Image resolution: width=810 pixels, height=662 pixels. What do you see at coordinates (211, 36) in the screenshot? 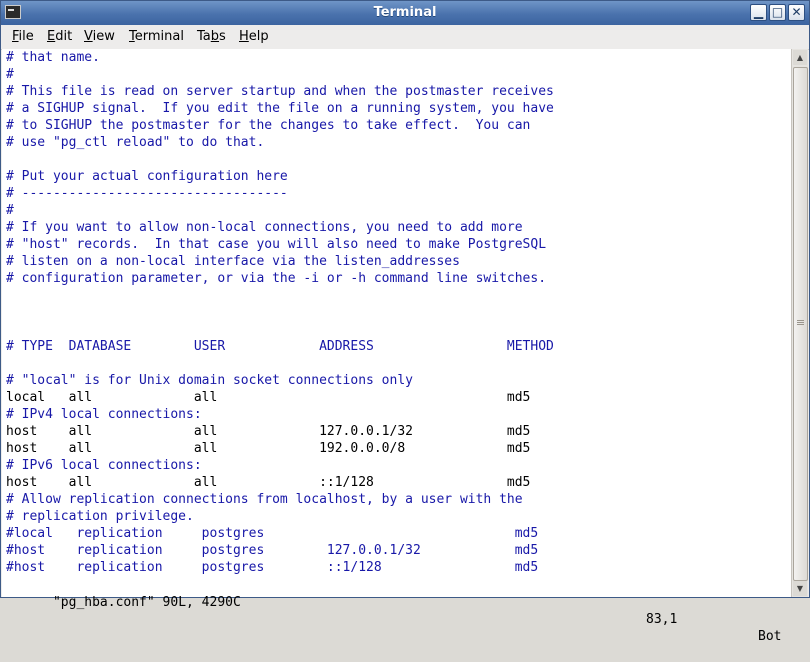
I see `menu-tabs: Tabs` at bounding box center [211, 36].